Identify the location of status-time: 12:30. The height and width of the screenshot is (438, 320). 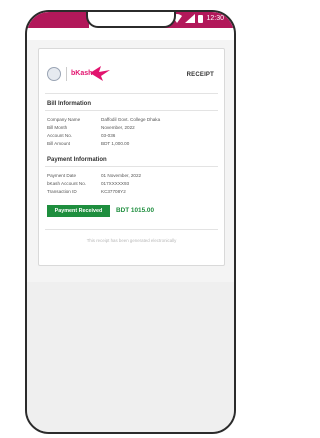
(215, 18).